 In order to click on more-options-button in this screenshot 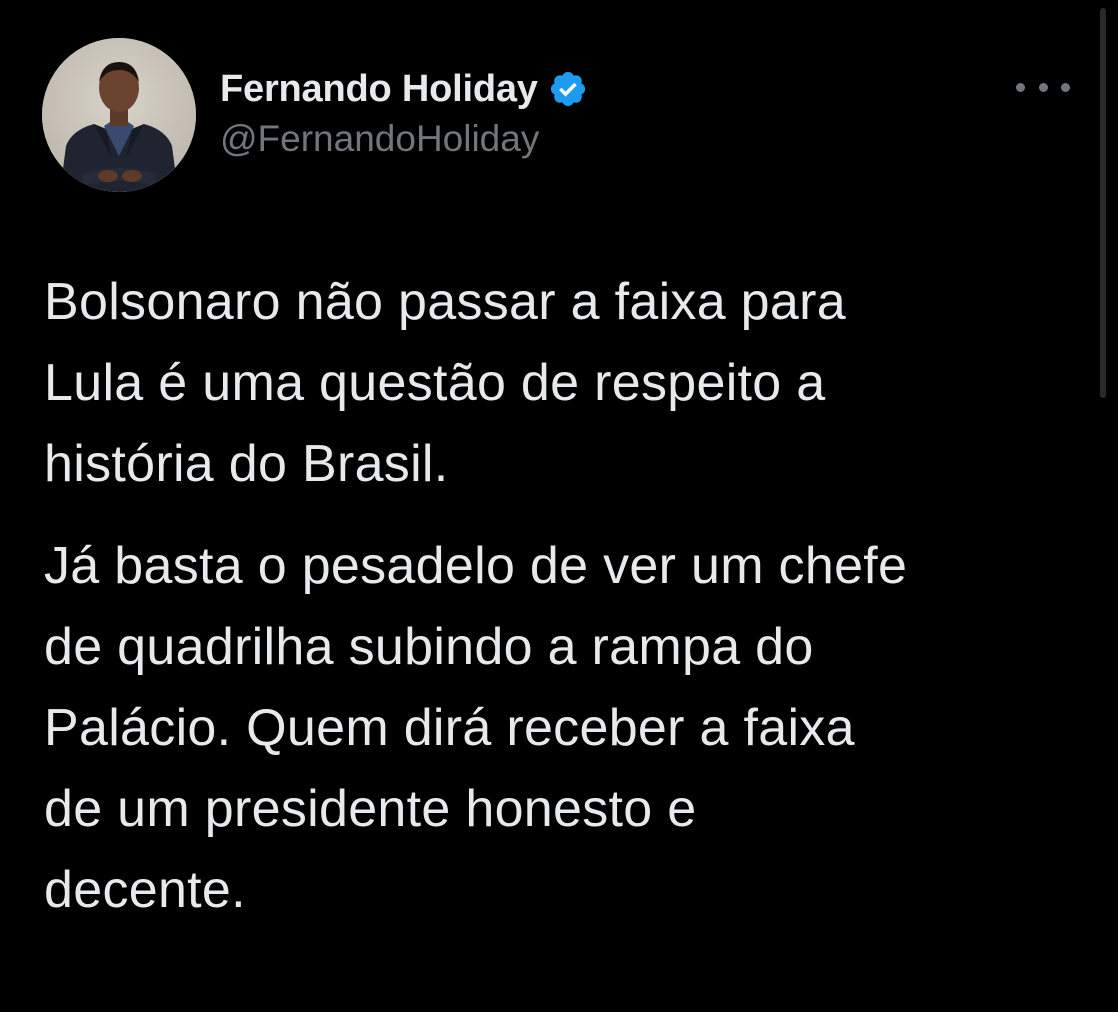, I will do `click(1043, 87)`.